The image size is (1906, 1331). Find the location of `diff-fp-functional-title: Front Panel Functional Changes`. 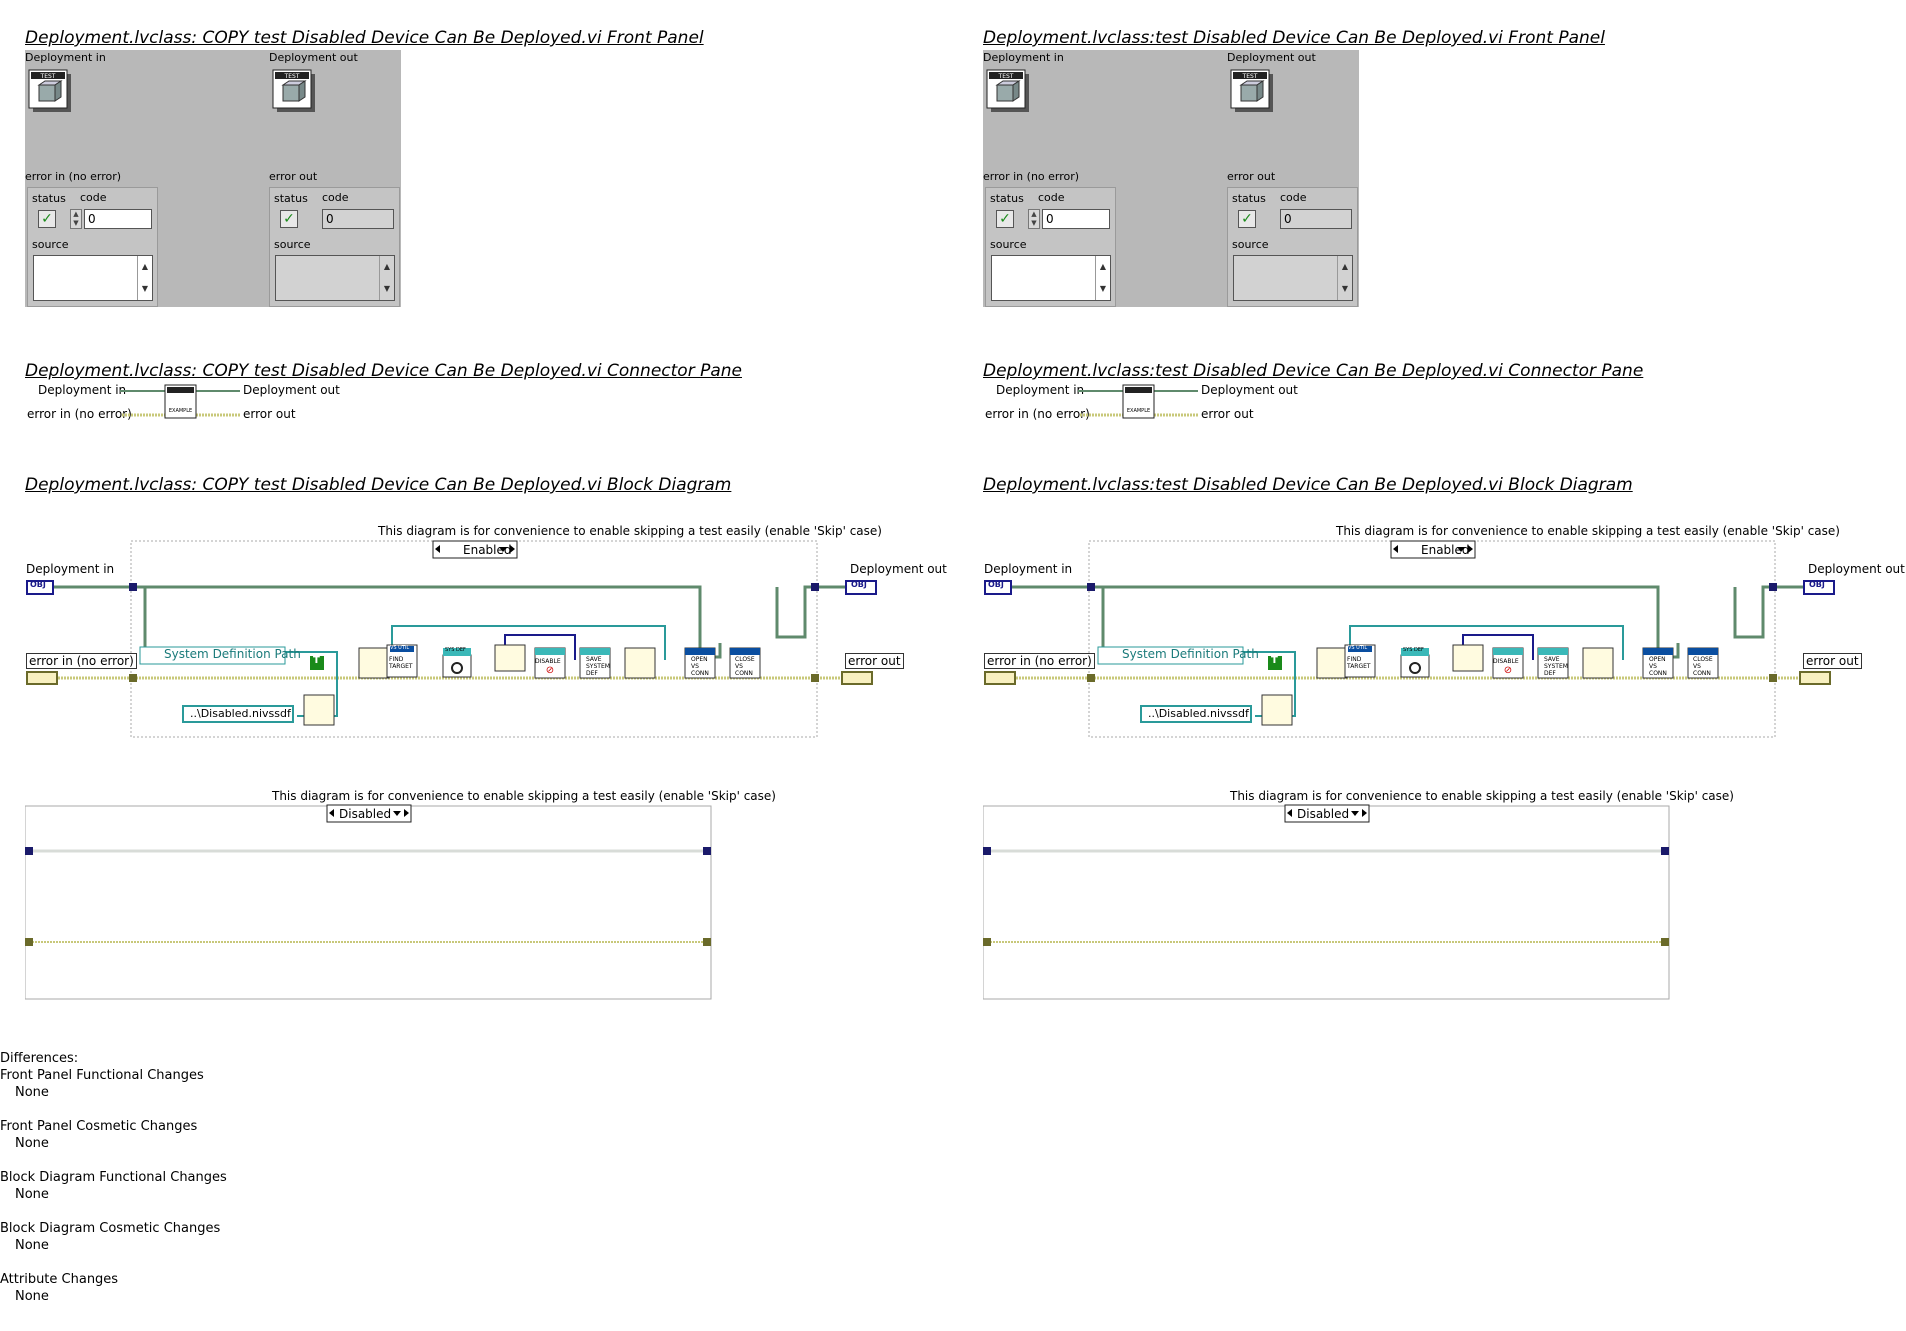

diff-fp-functional-title: Front Panel Functional Changes is located at coordinates (102, 1075).